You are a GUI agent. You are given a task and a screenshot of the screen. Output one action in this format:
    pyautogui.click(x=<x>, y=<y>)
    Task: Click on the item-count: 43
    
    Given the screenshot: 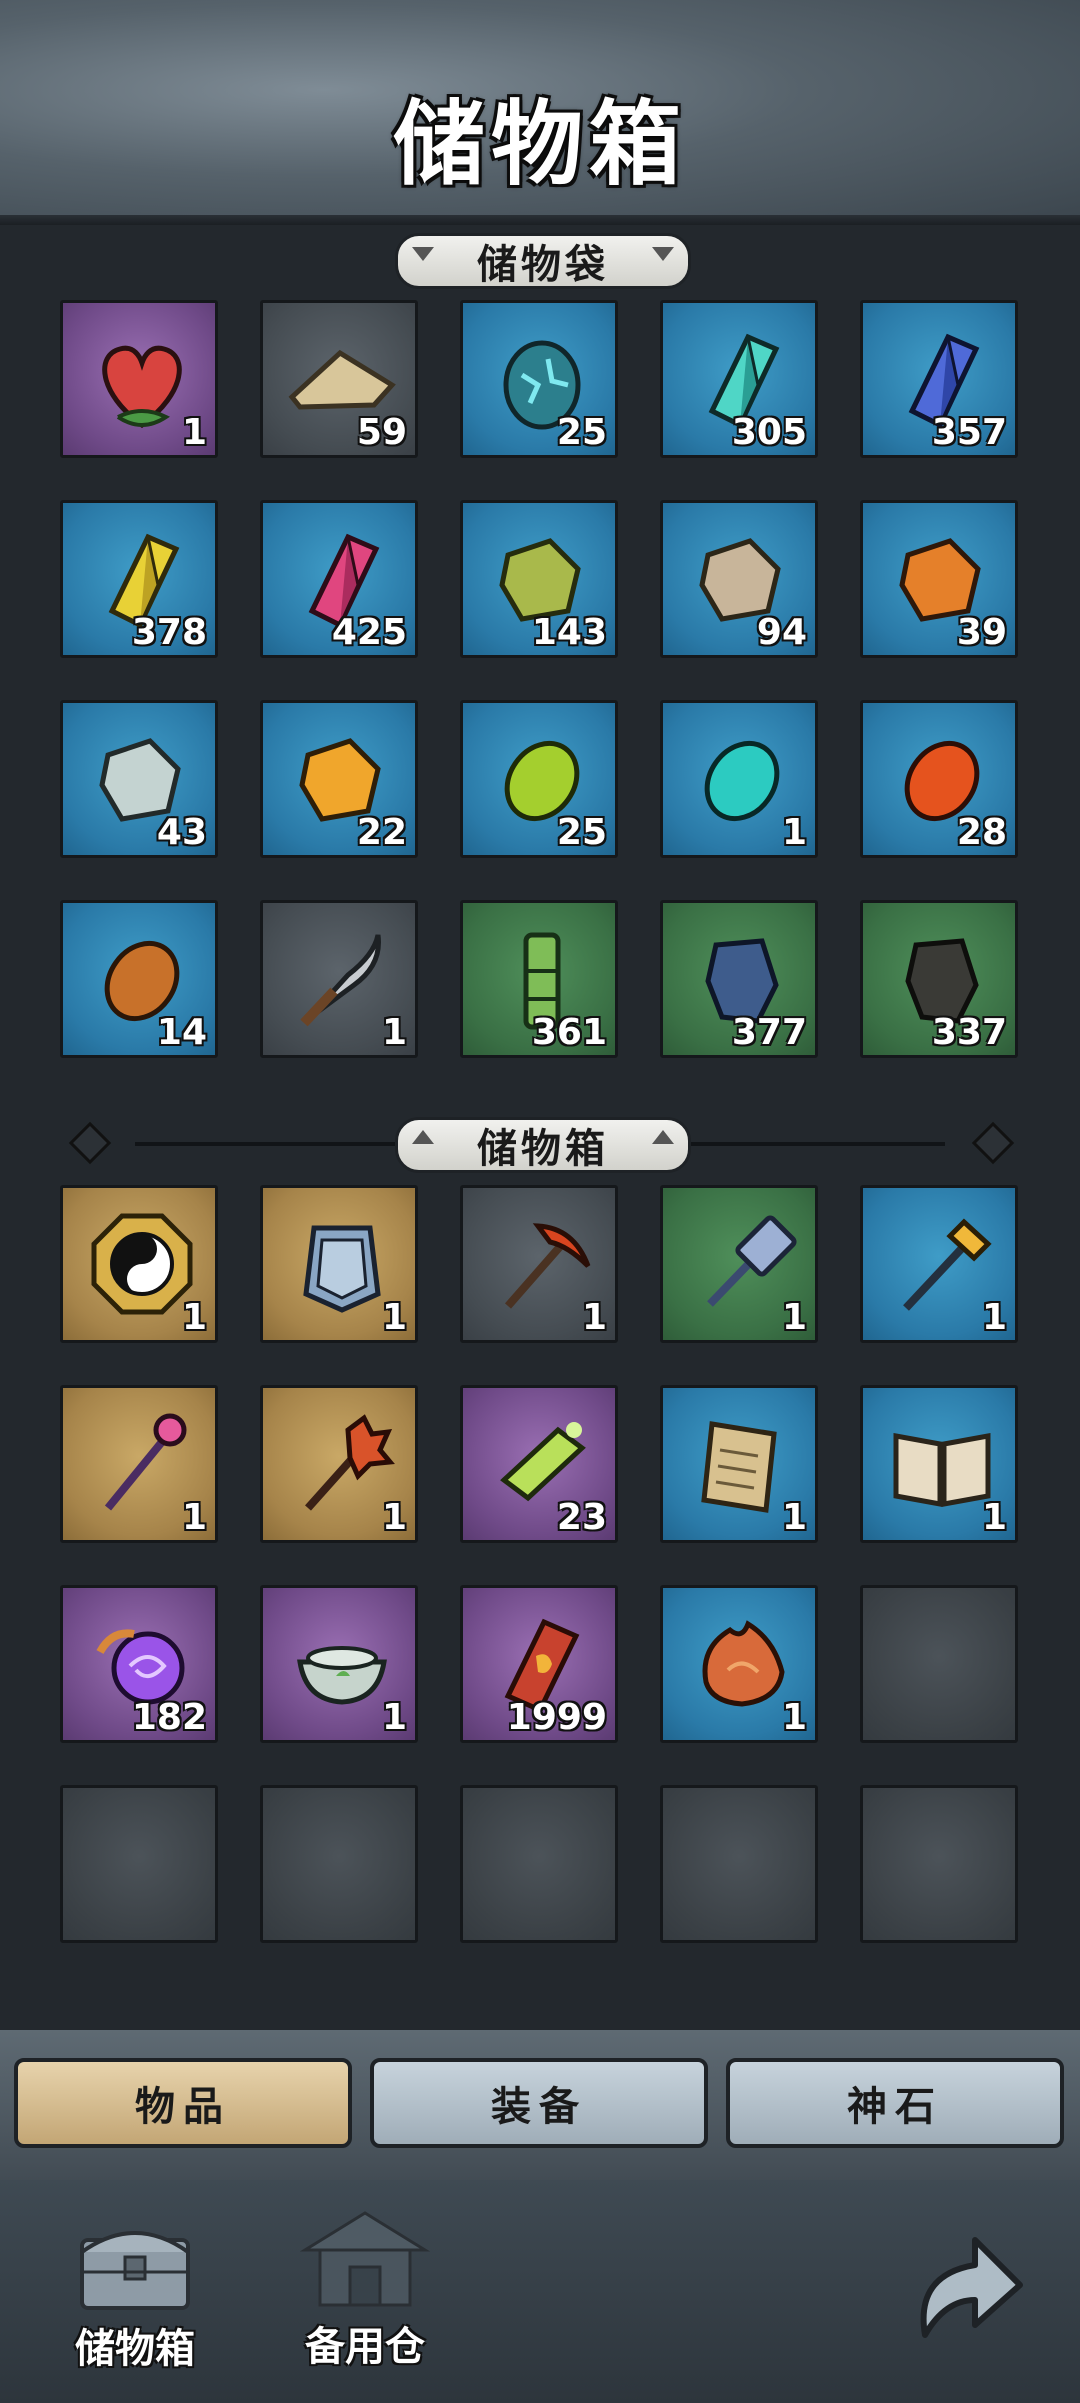 What is the action you would take?
    pyautogui.click(x=181, y=832)
    